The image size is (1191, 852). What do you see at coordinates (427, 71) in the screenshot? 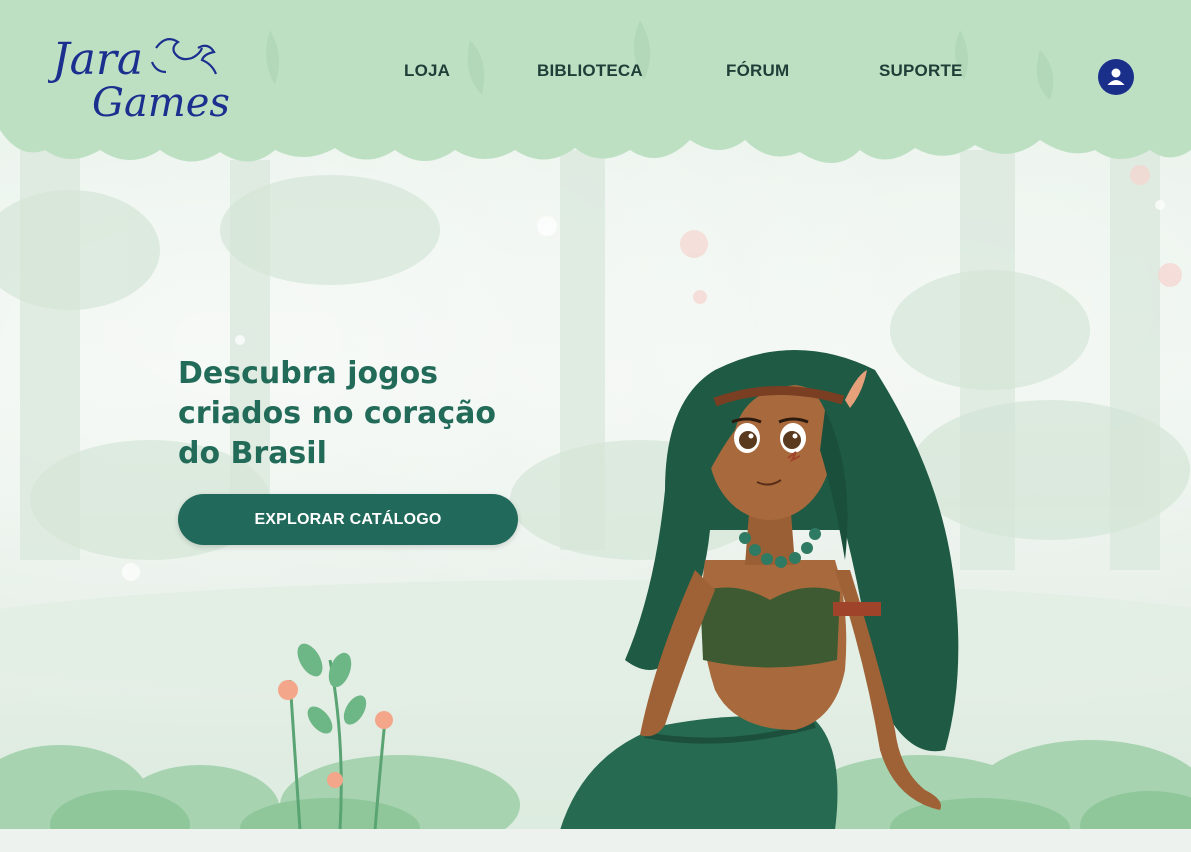
I see `nav-link-loja: LOJA` at bounding box center [427, 71].